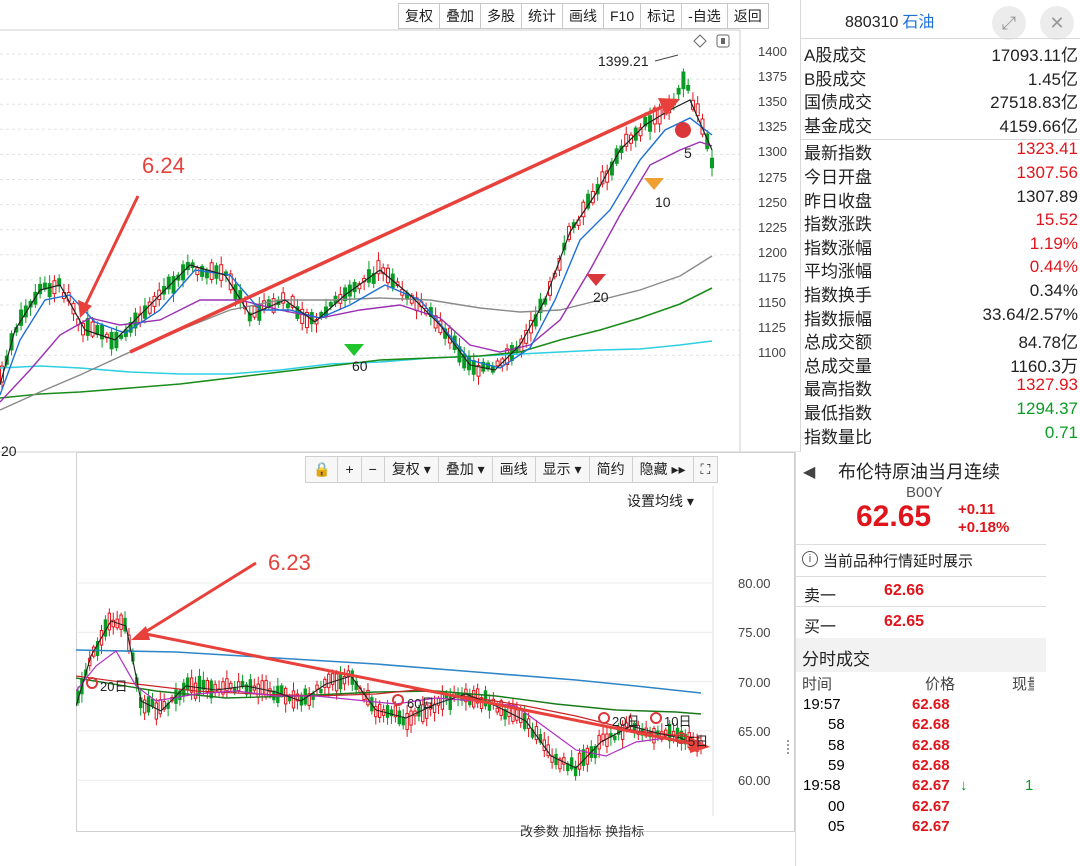  Describe the element at coordinates (772, 302) in the screenshot. I see `y-tick-label: 1150` at that location.